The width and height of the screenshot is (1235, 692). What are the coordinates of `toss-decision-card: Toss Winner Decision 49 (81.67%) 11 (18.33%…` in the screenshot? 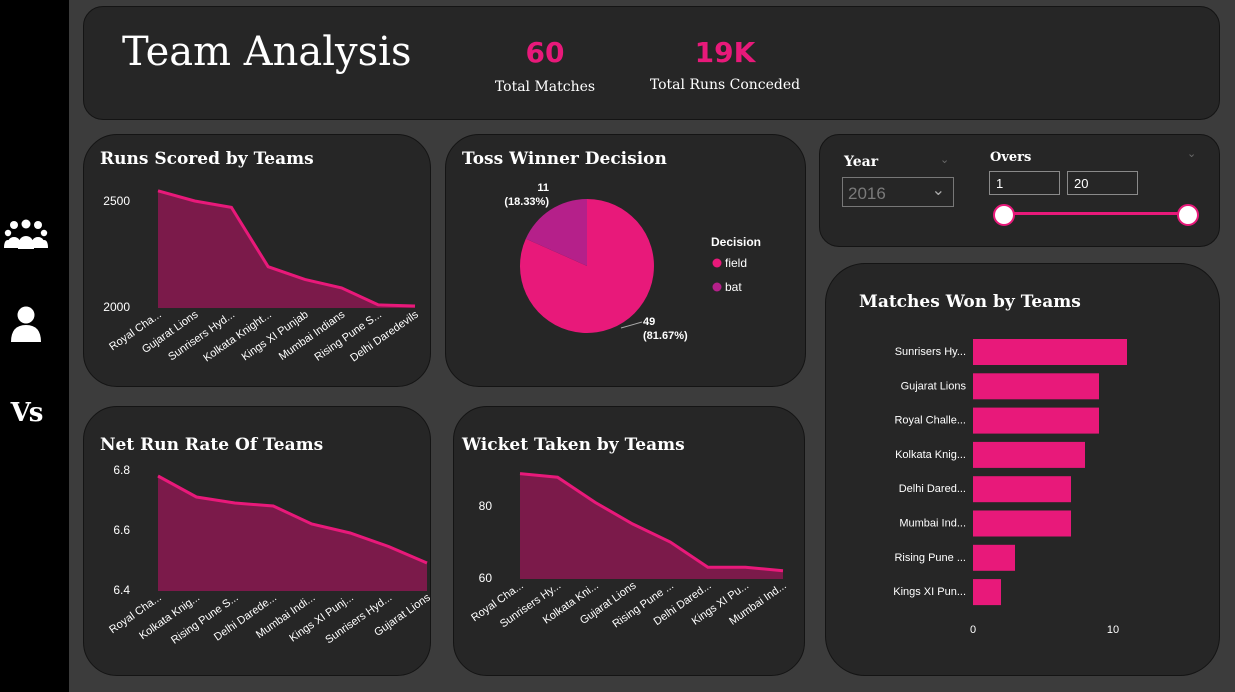 It's located at (625, 260).